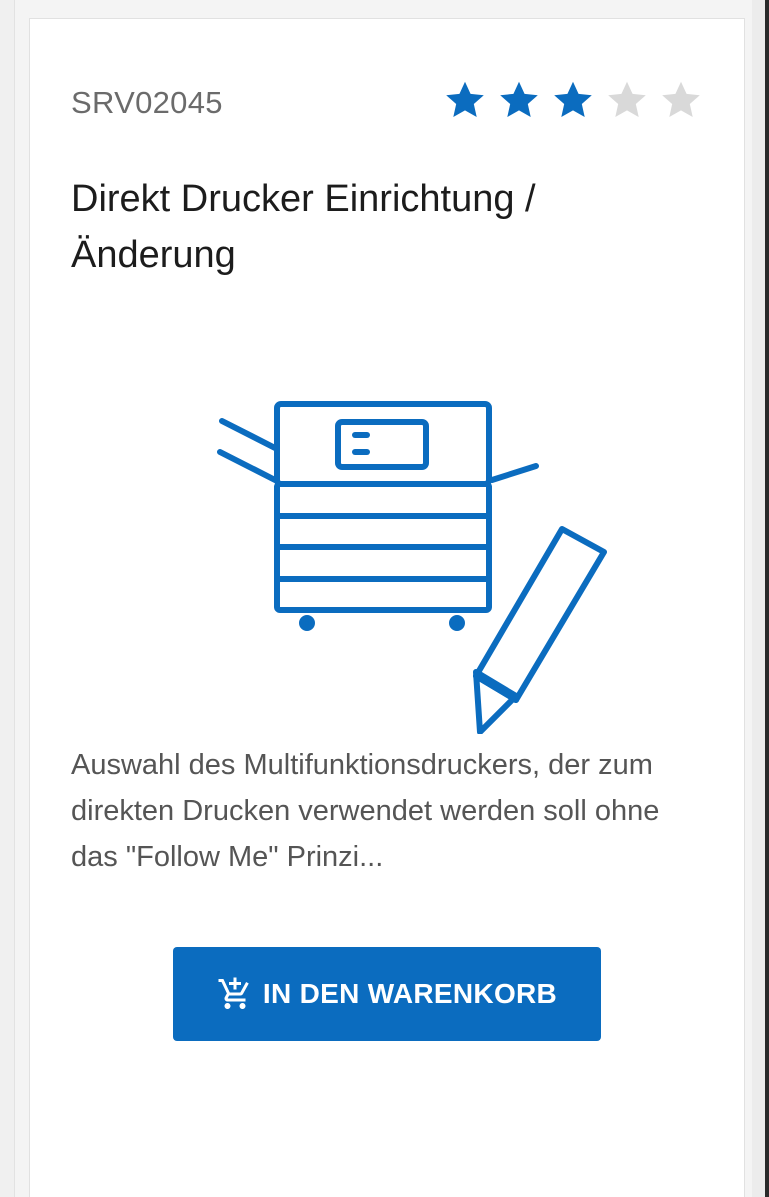 Image resolution: width=769 pixels, height=1197 pixels. I want to click on scrollbar-edge, so click(760, 598).